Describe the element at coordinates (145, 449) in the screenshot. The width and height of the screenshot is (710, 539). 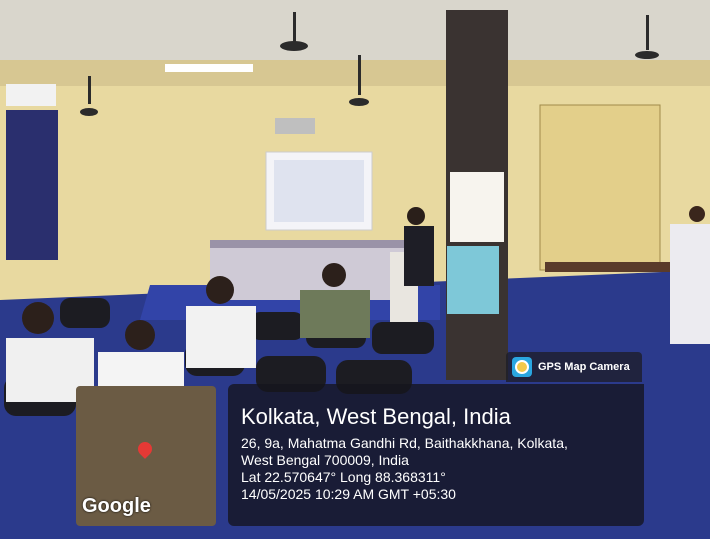
I see `map-pin-icon` at that location.